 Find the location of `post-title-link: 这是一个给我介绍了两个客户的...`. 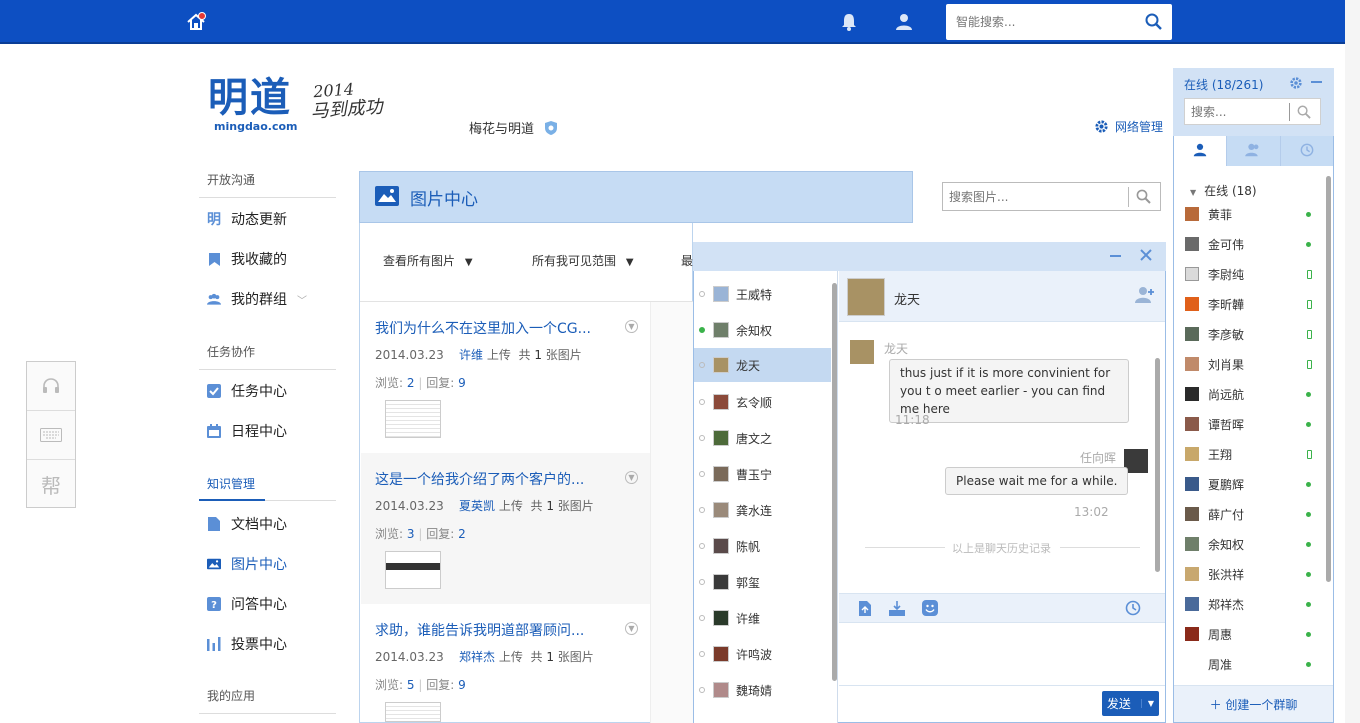

post-title-link: 这是一个给我介绍了两个客户的... is located at coordinates (487, 479).